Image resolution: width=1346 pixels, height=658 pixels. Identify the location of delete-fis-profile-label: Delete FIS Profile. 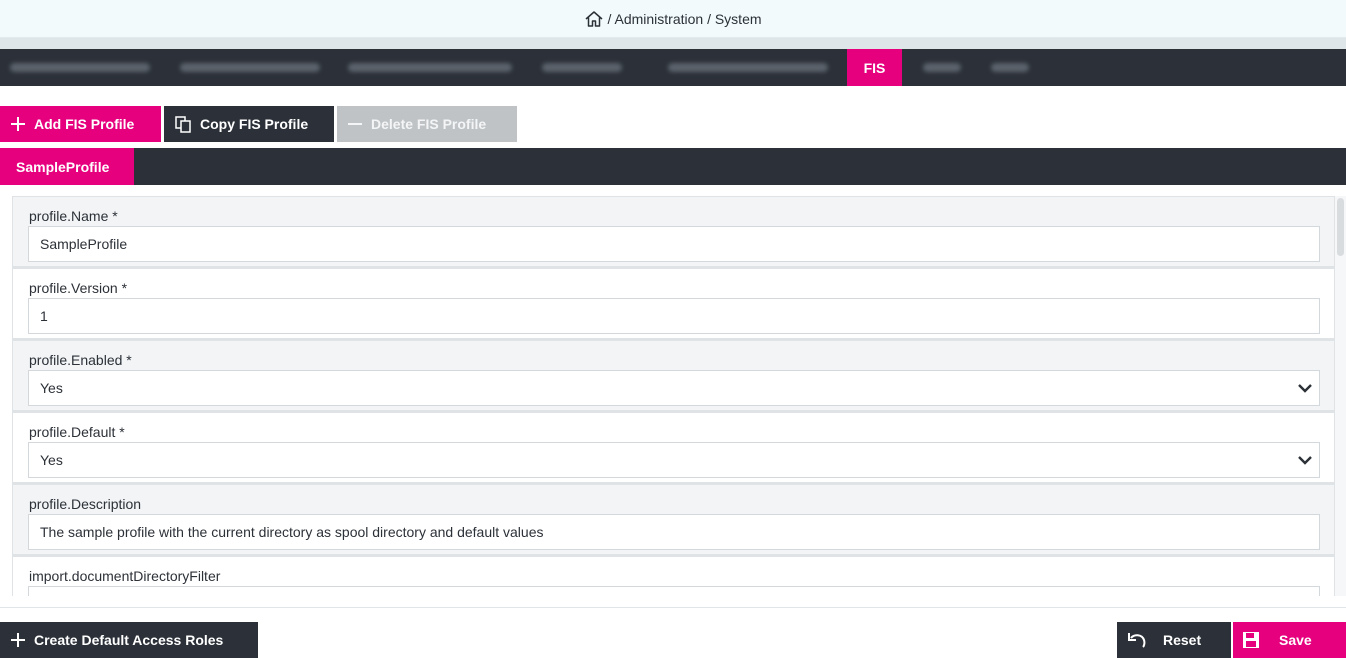
(429, 124).